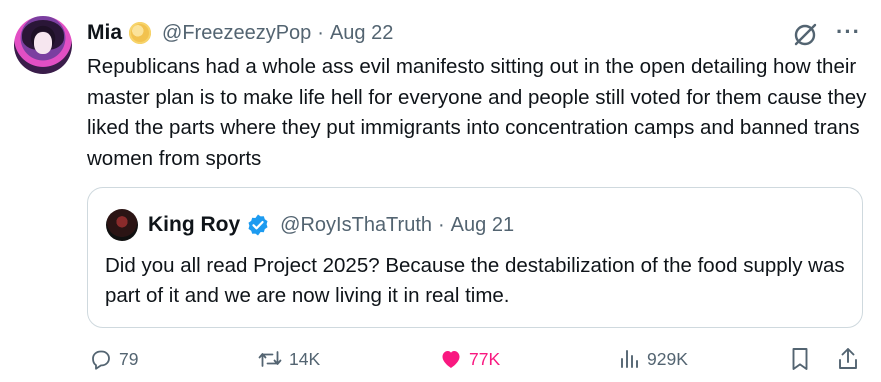  What do you see at coordinates (848, 32) in the screenshot?
I see `more-options-icon: ···` at bounding box center [848, 32].